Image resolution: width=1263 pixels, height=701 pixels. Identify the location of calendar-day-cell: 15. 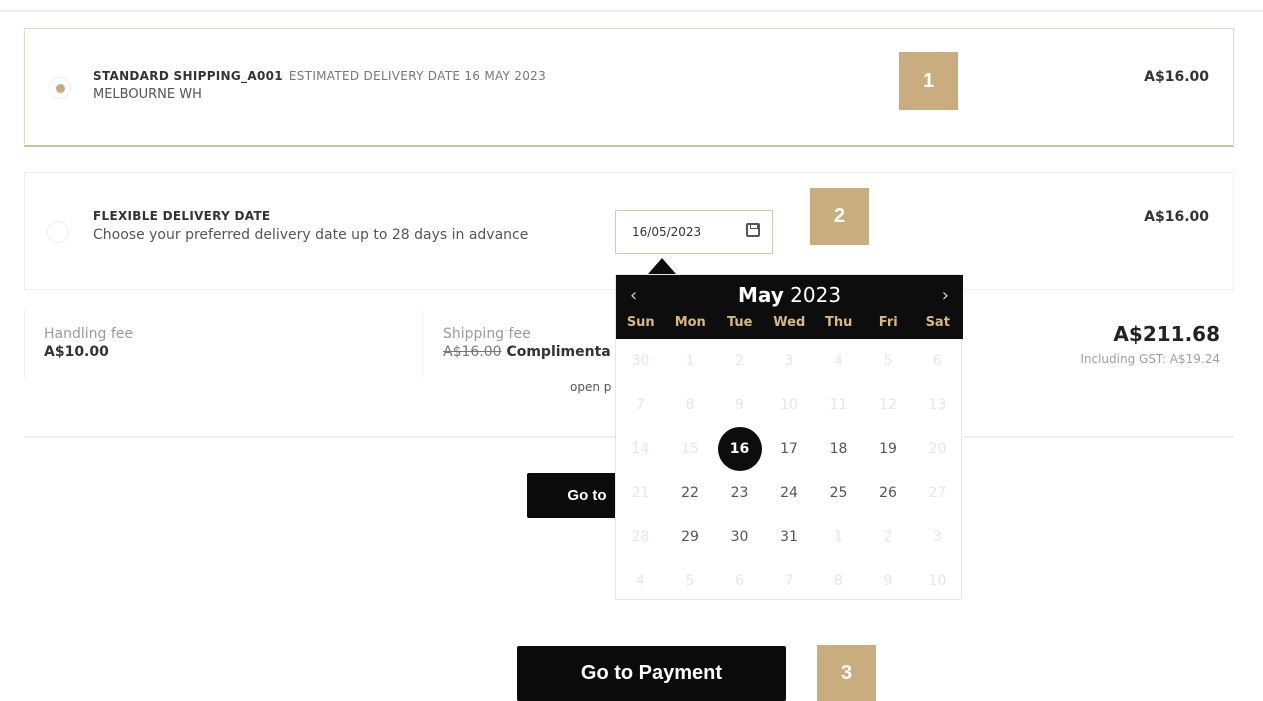
(690, 449).